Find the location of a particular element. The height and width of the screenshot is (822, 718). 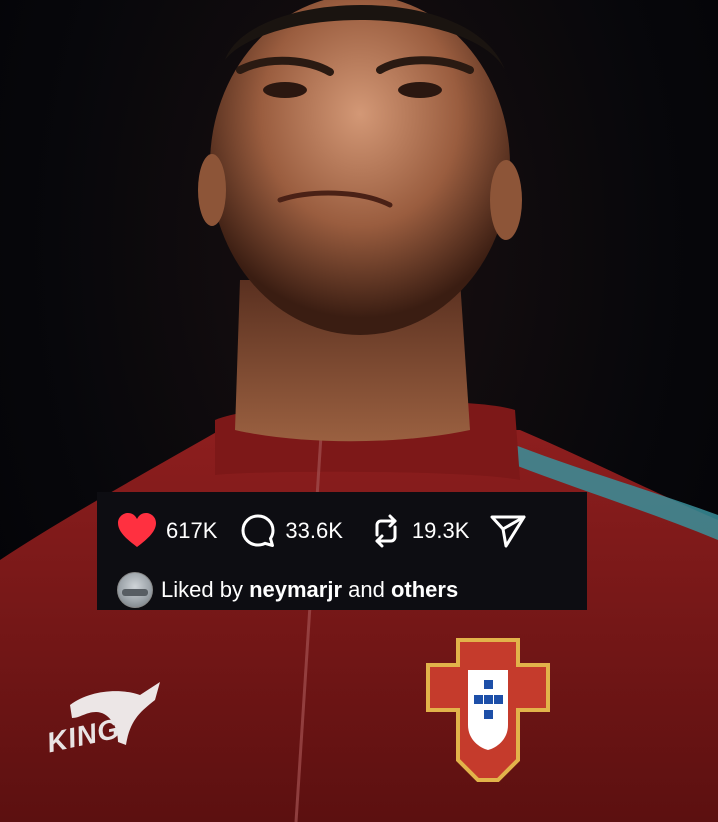

reposts-count: 19.3K is located at coordinates (440, 530).